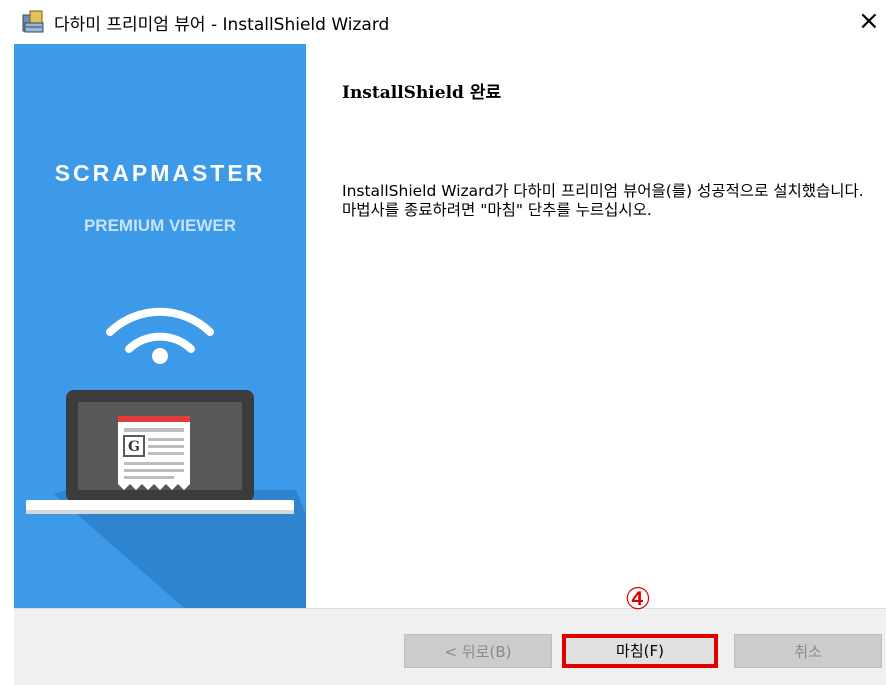  Describe the element at coordinates (160, 173) in the screenshot. I see `brand-logo: SCRAPMASTER` at that location.